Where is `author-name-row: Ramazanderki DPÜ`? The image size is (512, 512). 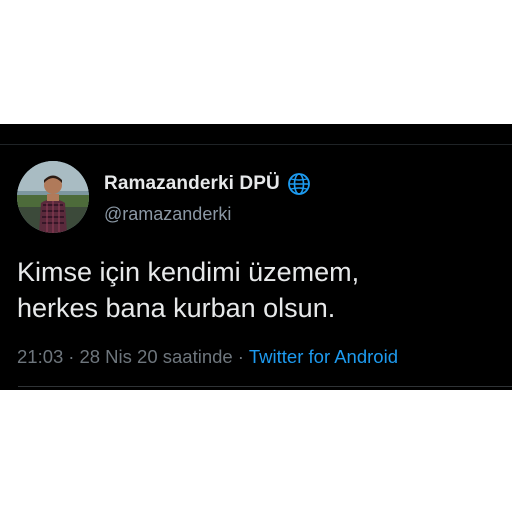
author-name-row: Ramazanderki DPÜ is located at coordinates (207, 184).